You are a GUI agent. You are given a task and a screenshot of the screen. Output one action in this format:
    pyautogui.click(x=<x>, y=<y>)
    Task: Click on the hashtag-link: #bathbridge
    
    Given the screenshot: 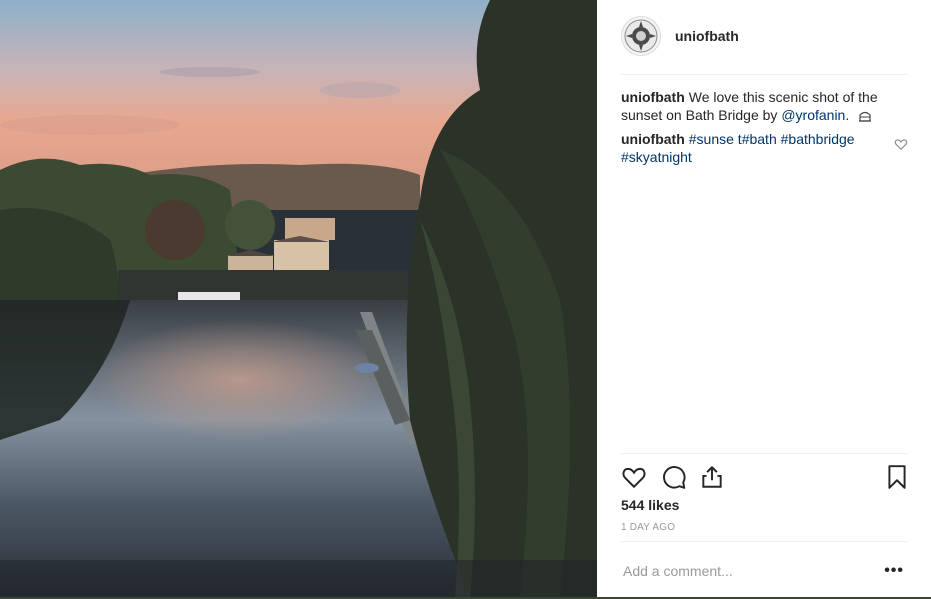 What is the action you would take?
    pyautogui.click(x=818, y=139)
    